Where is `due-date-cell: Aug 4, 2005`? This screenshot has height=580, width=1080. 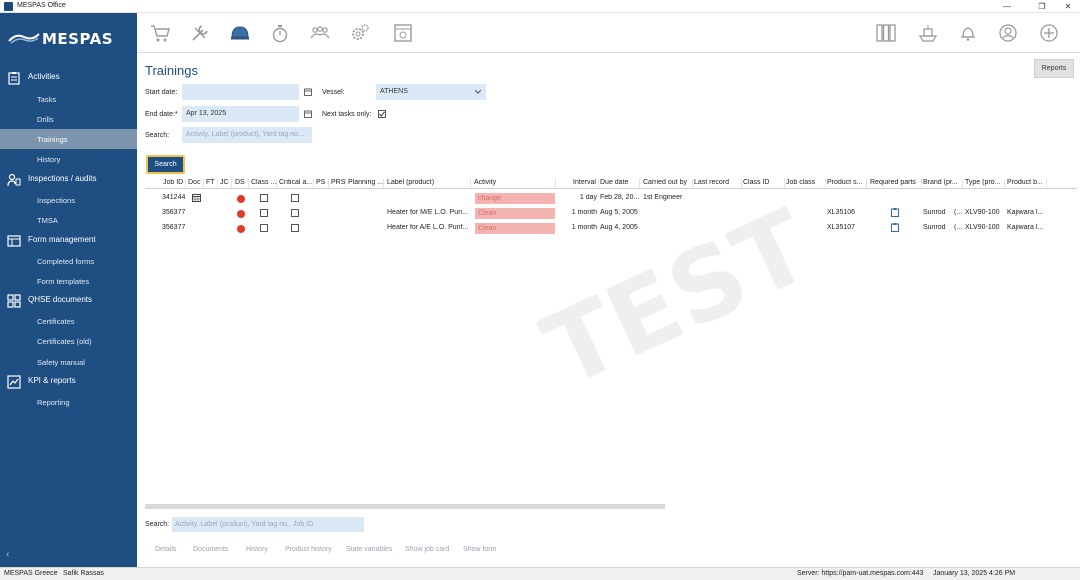 due-date-cell: Aug 4, 2005 is located at coordinates (619, 227).